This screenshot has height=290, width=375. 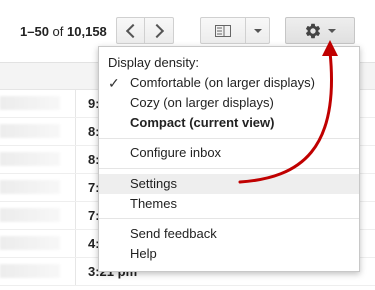 What do you see at coordinates (114, 83) in the screenshot?
I see `checkmark-icon: ✓` at bounding box center [114, 83].